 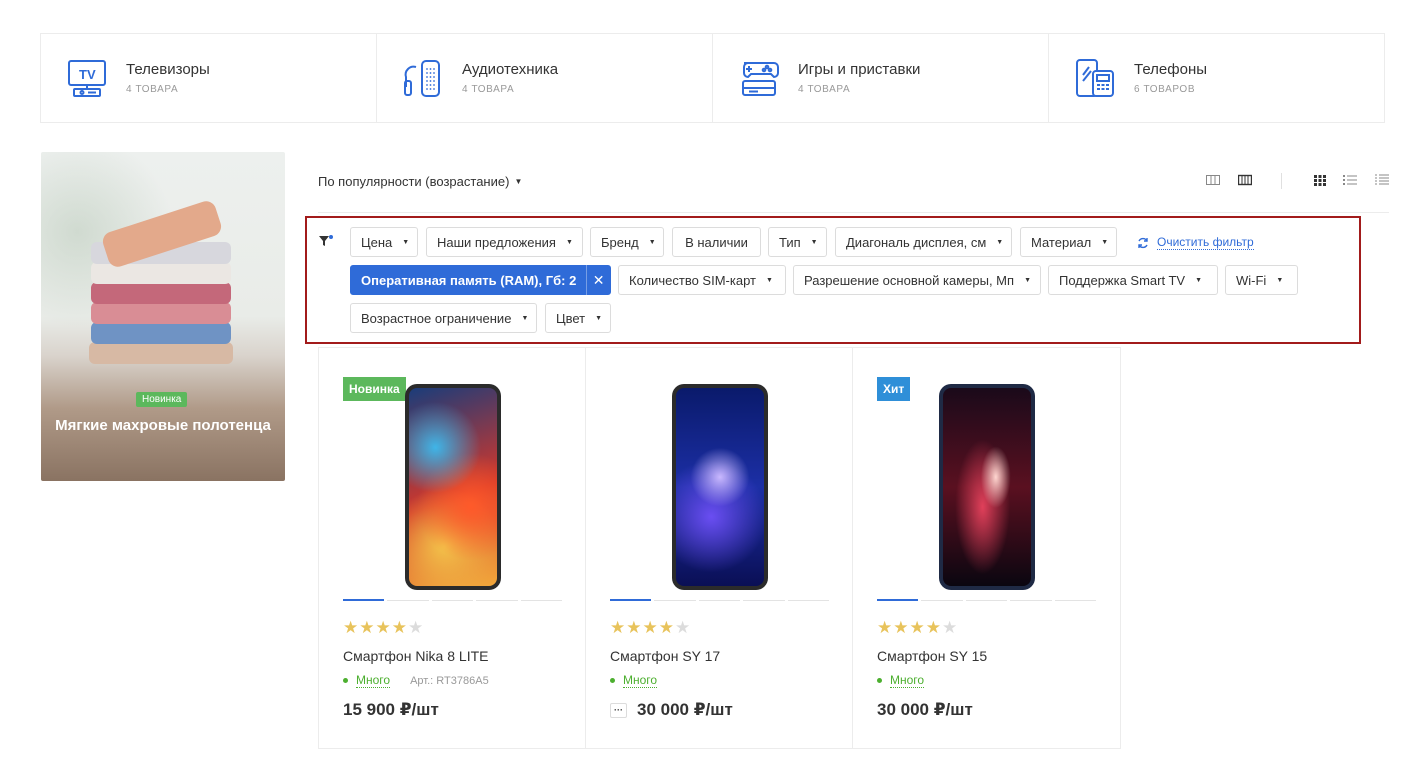 I want to click on phone-icon, so click(x=1095, y=78).